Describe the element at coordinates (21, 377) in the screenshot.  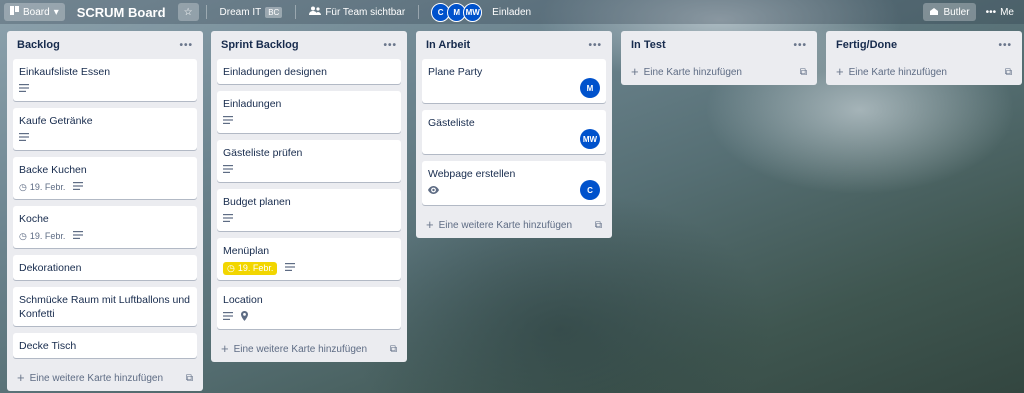
I see `plus-icon: +` at that location.